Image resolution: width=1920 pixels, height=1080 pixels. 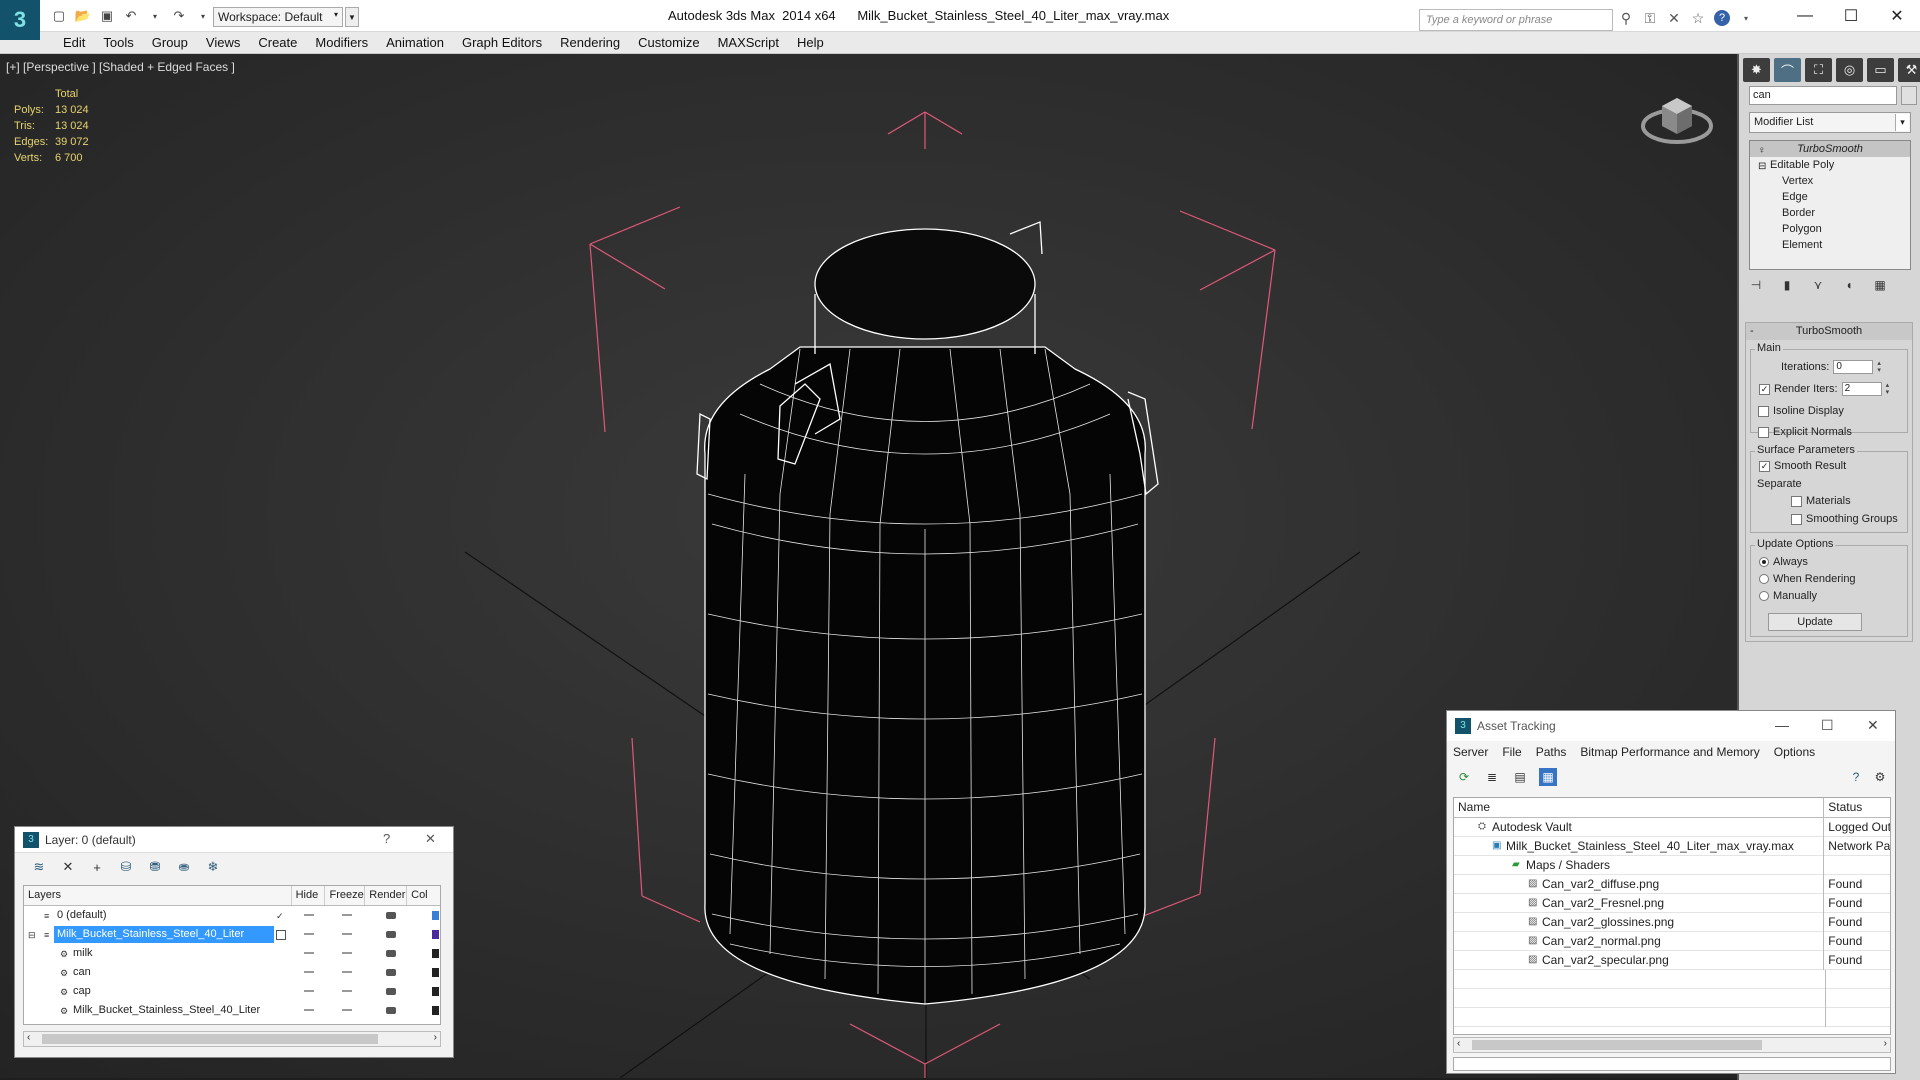 I want to click on column-render: Render, so click(x=386, y=895).